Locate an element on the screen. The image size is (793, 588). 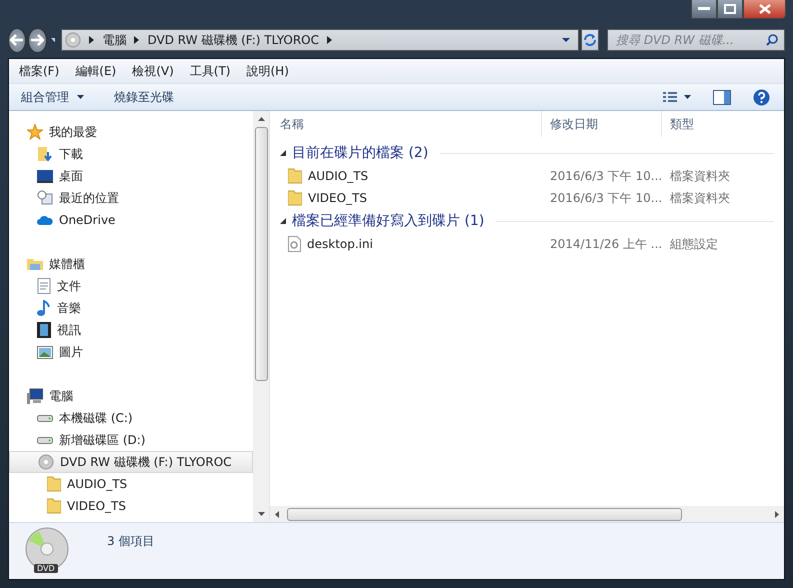
group-header: 檔案已經準備好寫入到碟片 (1) is located at coordinates (388, 221).